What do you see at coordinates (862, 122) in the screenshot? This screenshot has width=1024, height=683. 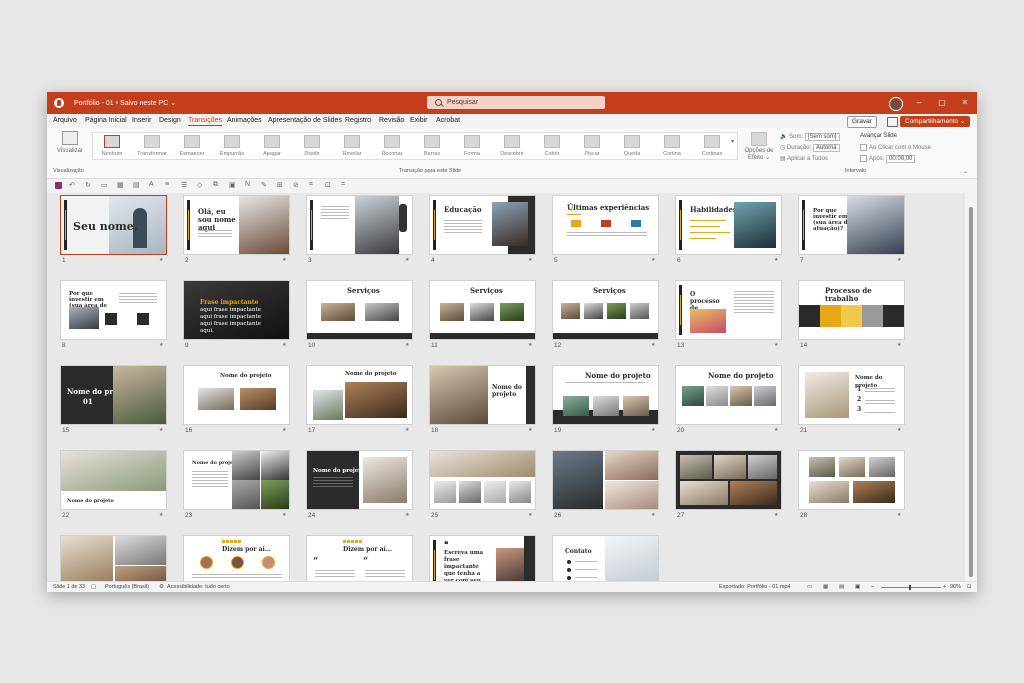 I see `gravar-button: Gravar` at bounding box center [862, 122].